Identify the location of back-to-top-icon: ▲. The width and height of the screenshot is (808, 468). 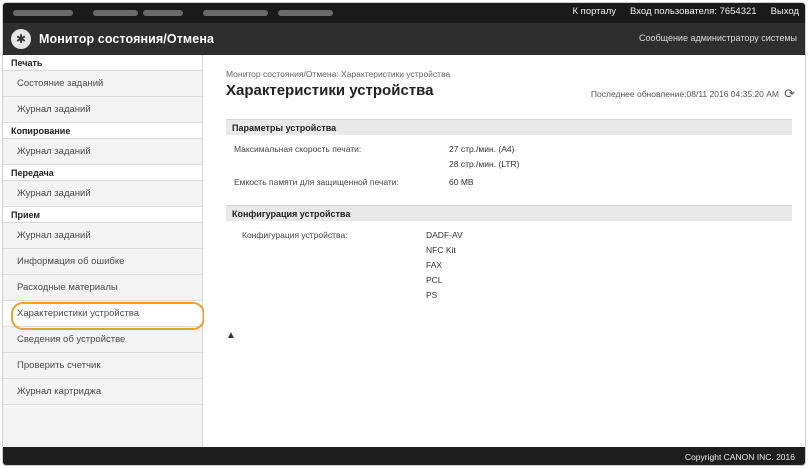
(231, 335).